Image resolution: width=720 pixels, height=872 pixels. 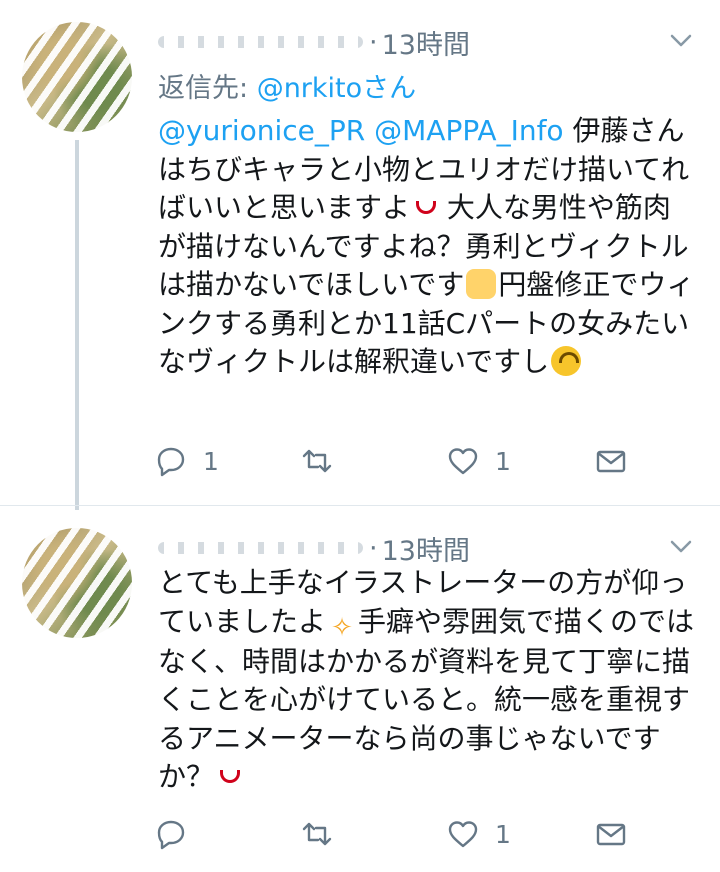 I want to click on mention-links: @yurionice_PR @MAPPA_Info, so click(x=361, y=130).